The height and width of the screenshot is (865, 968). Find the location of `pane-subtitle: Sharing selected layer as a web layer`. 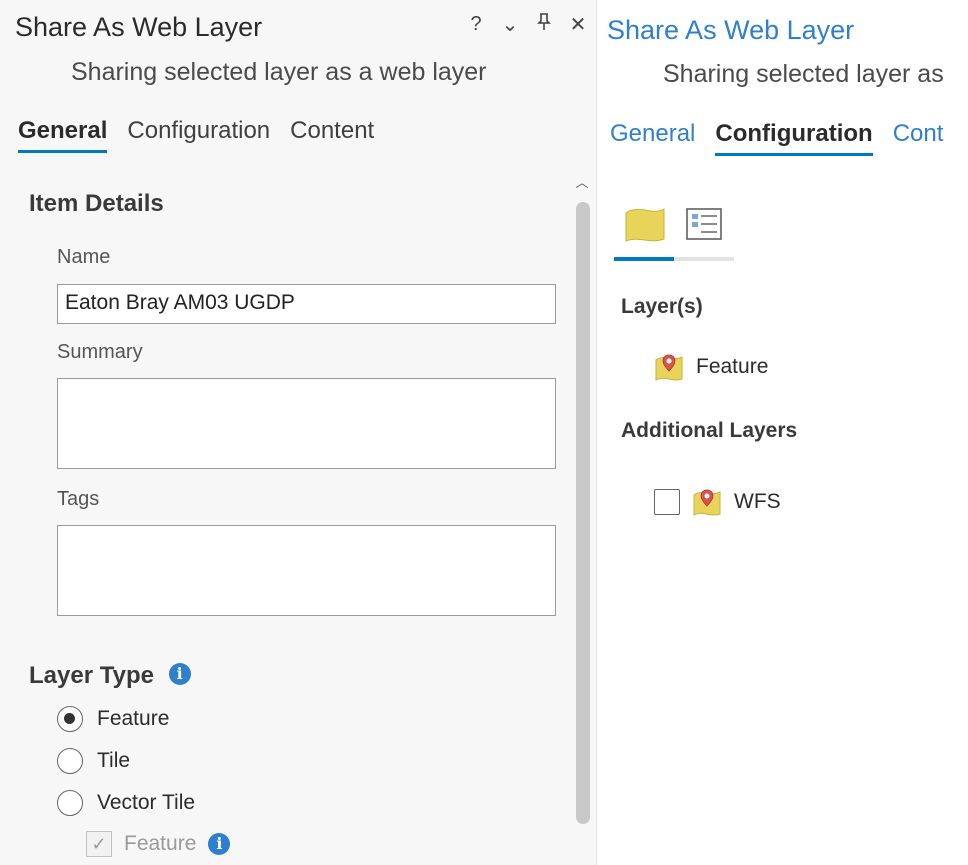

pane-subtitle: Sharing selected layer as a web layer is located at coordinates (279, 72).